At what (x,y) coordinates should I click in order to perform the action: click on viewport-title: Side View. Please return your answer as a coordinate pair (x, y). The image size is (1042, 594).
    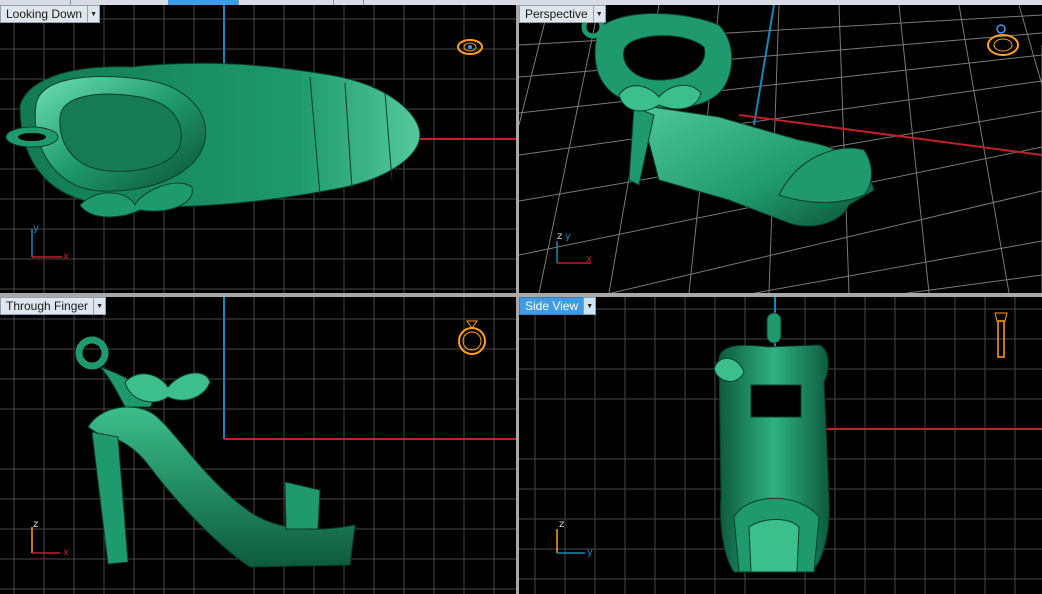
    Looking at the image, I should click on (551, 306).